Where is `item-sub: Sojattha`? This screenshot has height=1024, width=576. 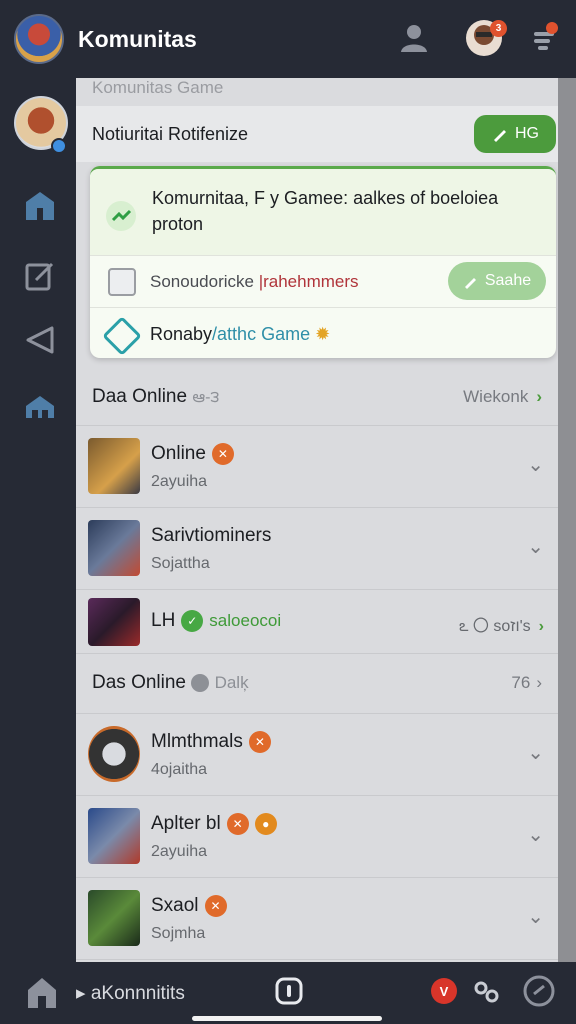
item-sub: Sojattha is located at coordinates (180, 563).